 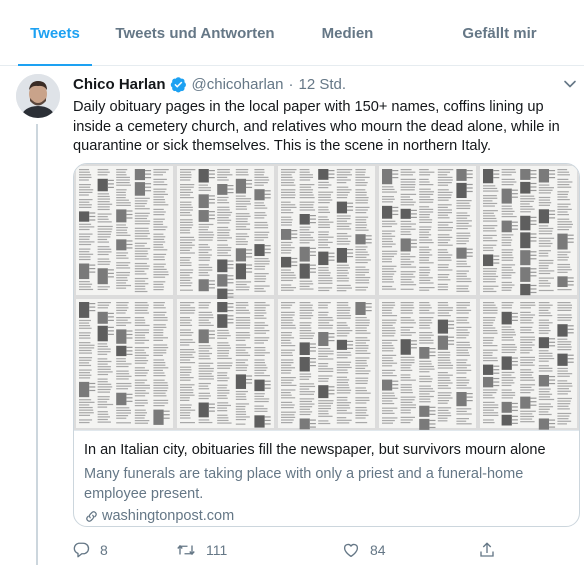 I want to click on link-icon, so click(x=93, y=516).